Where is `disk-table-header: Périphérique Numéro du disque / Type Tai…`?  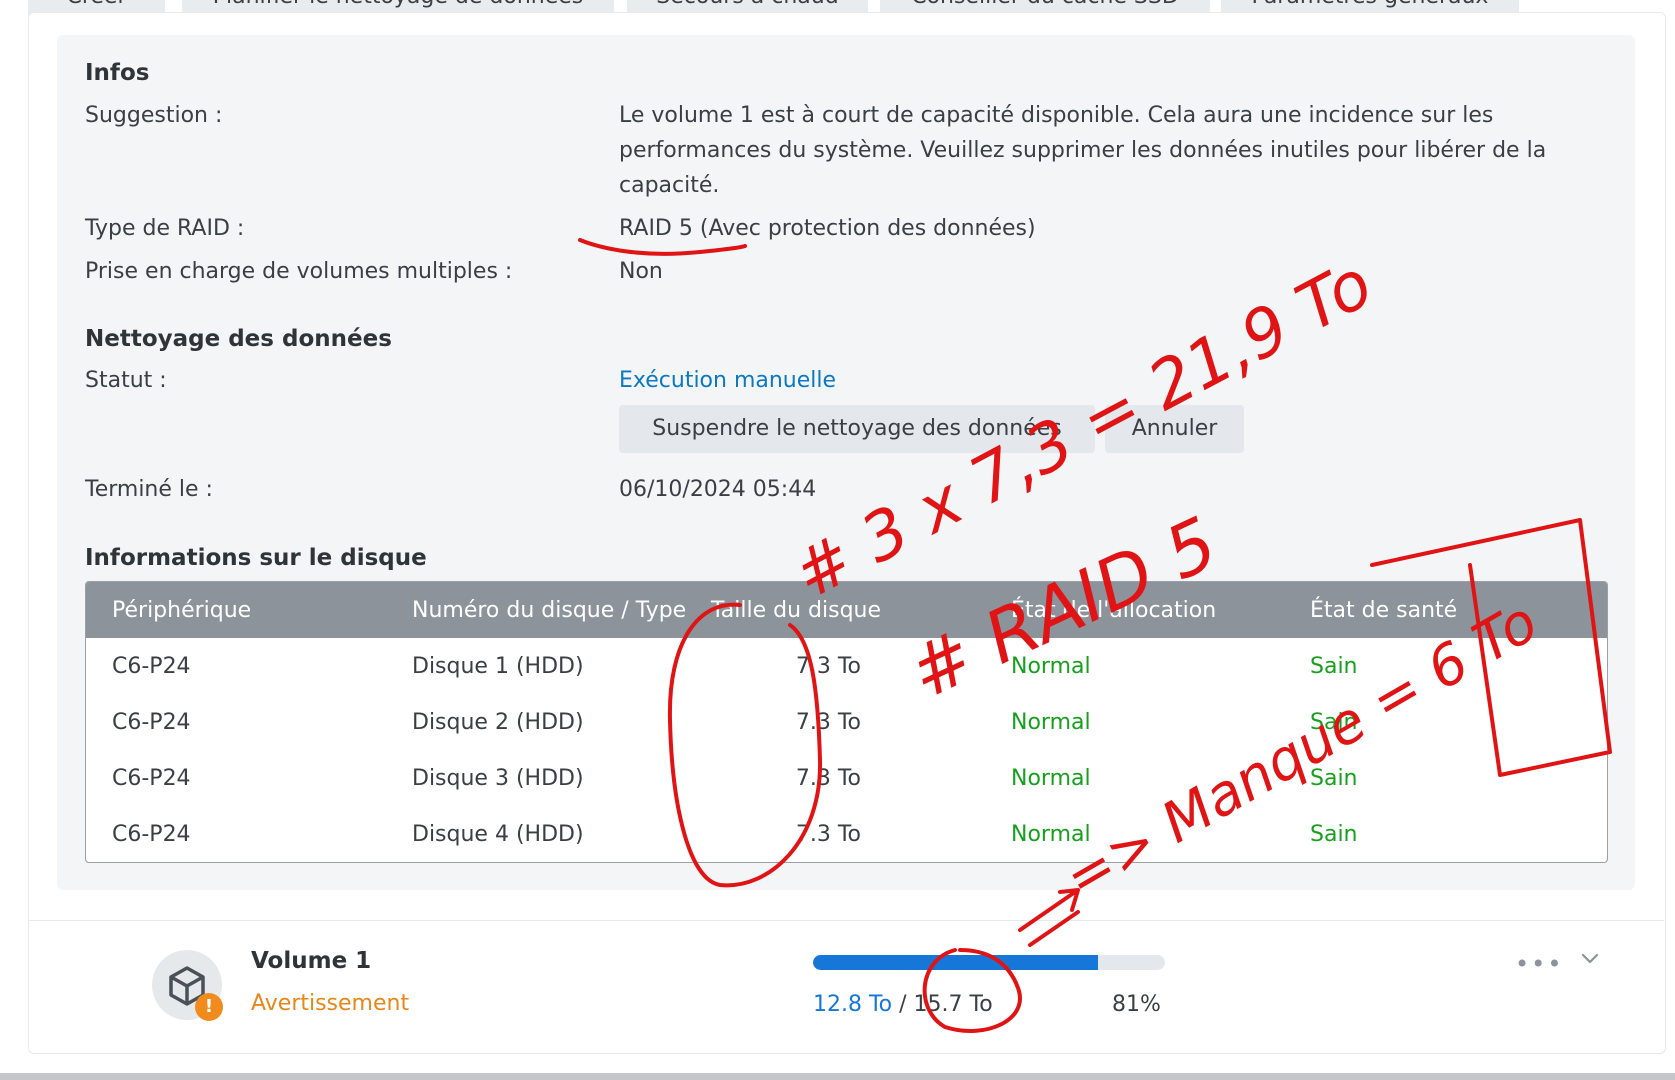 disk-table-header: Périphérique Numéro du disque / Type Tai… is located at coordinates (846, 610).